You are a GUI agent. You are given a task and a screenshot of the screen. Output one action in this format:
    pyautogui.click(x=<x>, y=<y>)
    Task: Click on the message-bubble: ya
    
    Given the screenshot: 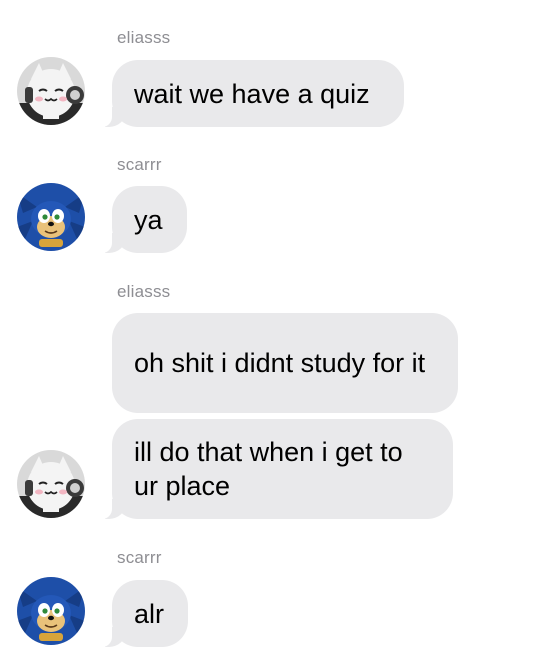 What is the action you would take?
    pyautogui.click(x=136, y=219)
    